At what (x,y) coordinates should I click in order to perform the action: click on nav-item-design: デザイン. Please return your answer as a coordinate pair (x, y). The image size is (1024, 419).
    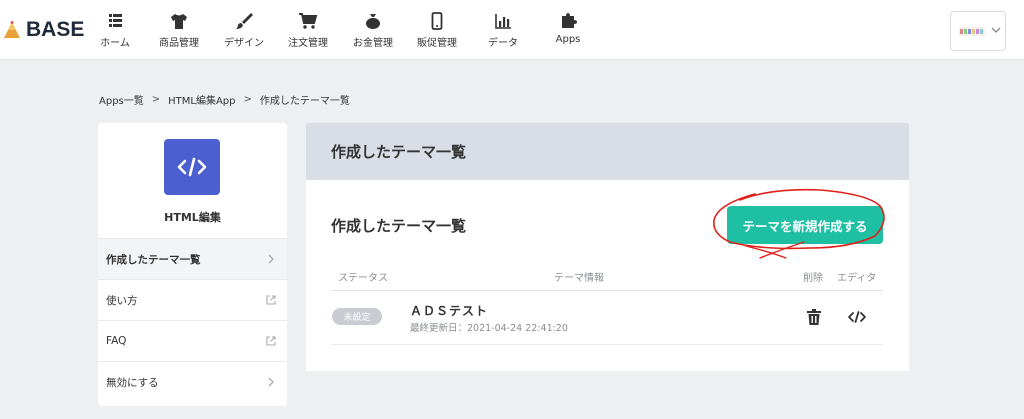
    Looking at the image, I should click on (244, 30).